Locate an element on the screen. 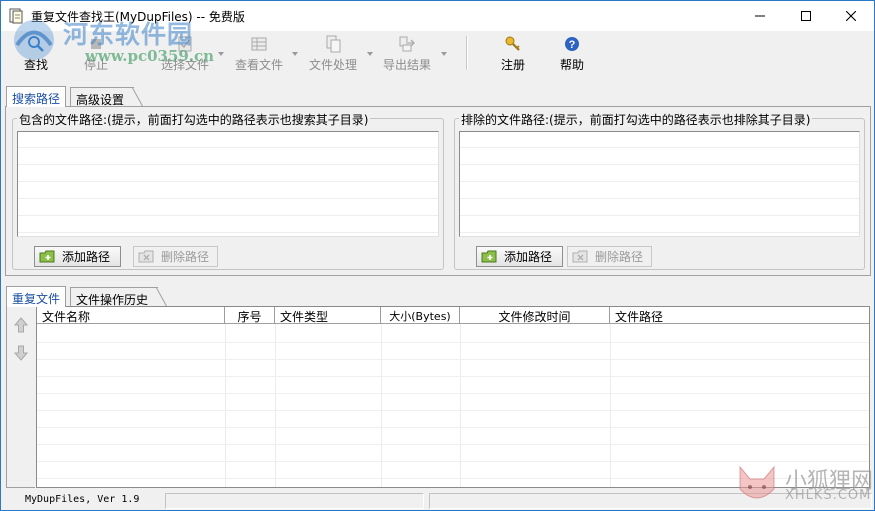  view-file-label: 查看文件 is located at coordinates (258, 65).